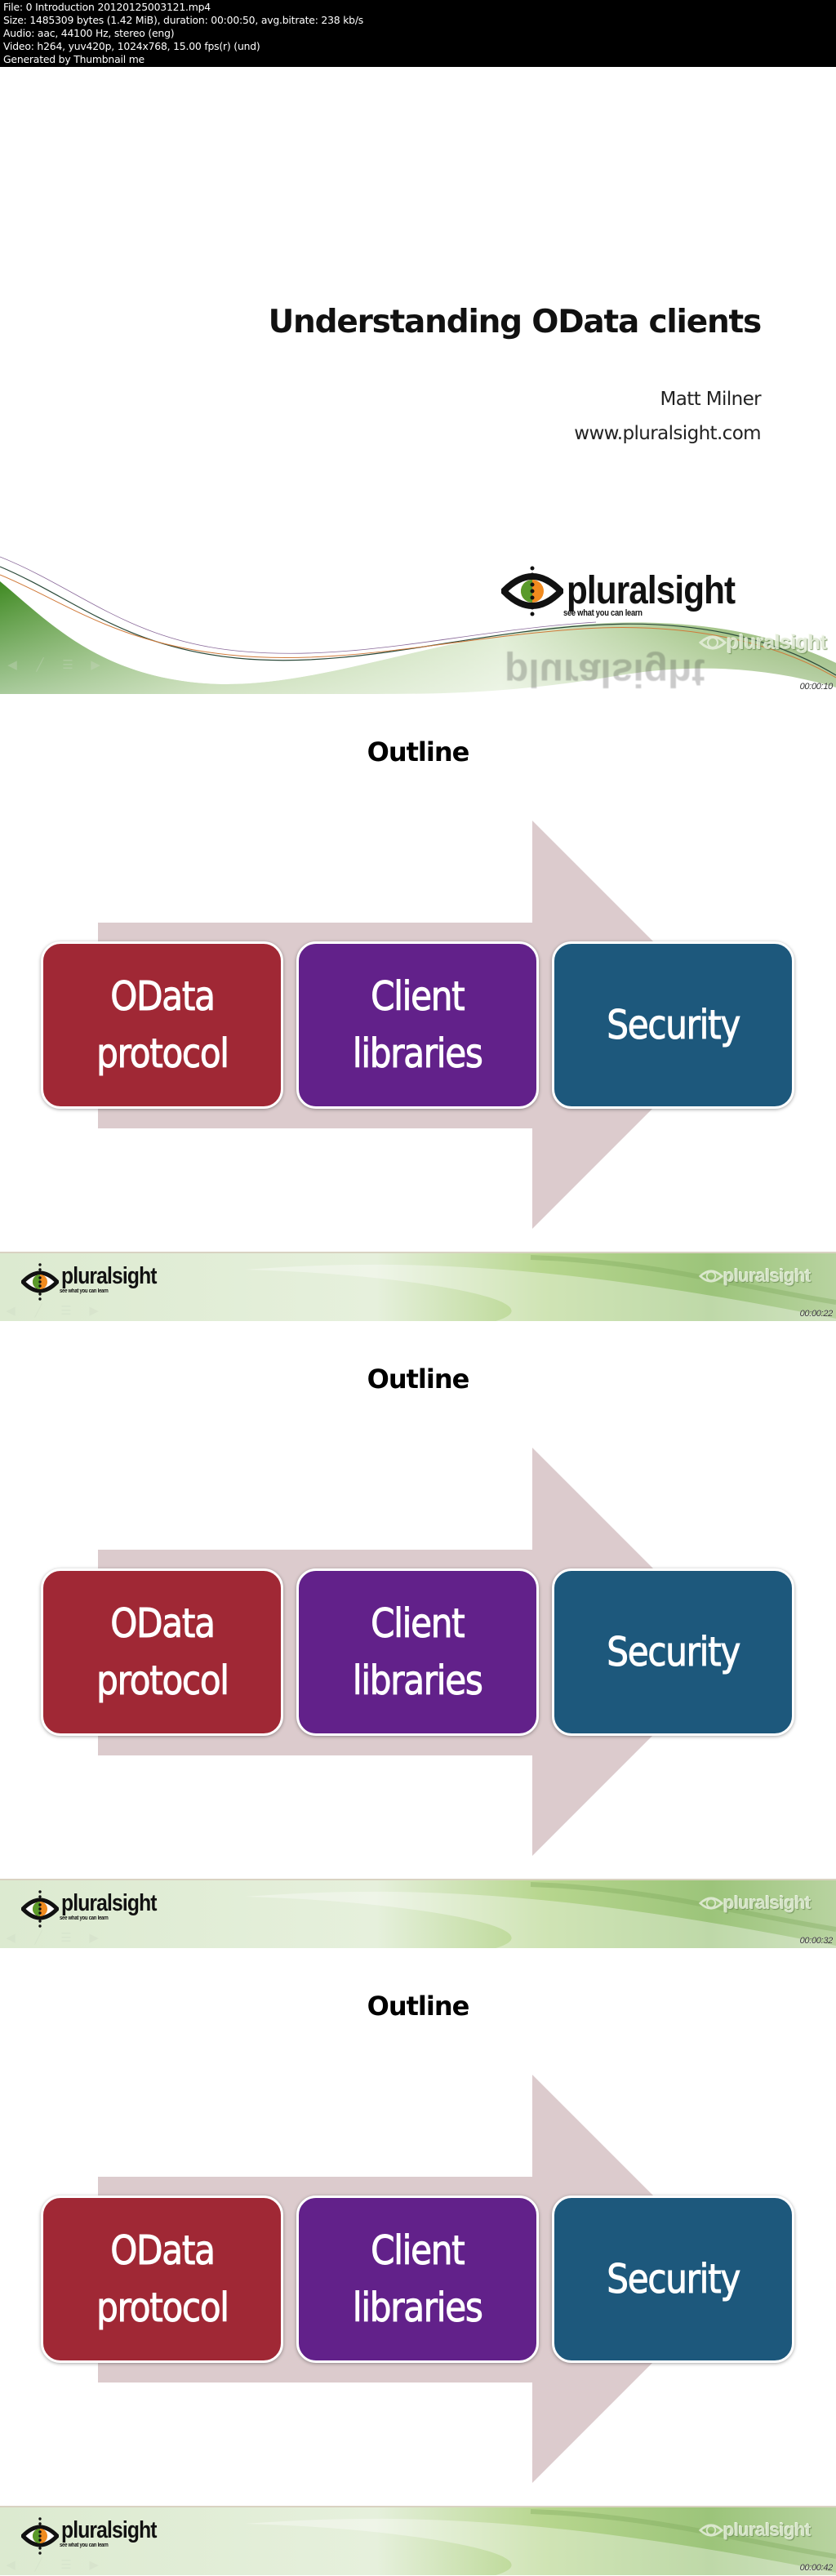 This screenshot has height=2576, width=836. Describe the element at coordinates (74, 59) in the screenshot. I see `generator-line: Generated by Thumbnail me` at that location.